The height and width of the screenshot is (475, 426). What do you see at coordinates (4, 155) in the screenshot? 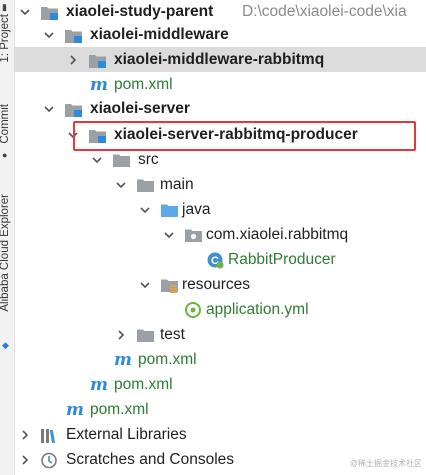
I see `commit-icon: ●` at bounding box center [4, 155].